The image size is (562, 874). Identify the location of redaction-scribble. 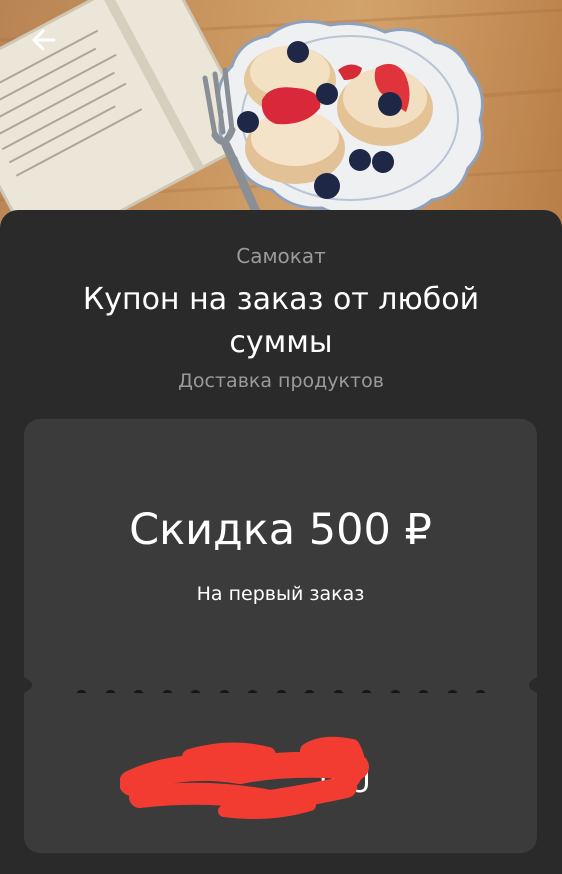
(244, 777).